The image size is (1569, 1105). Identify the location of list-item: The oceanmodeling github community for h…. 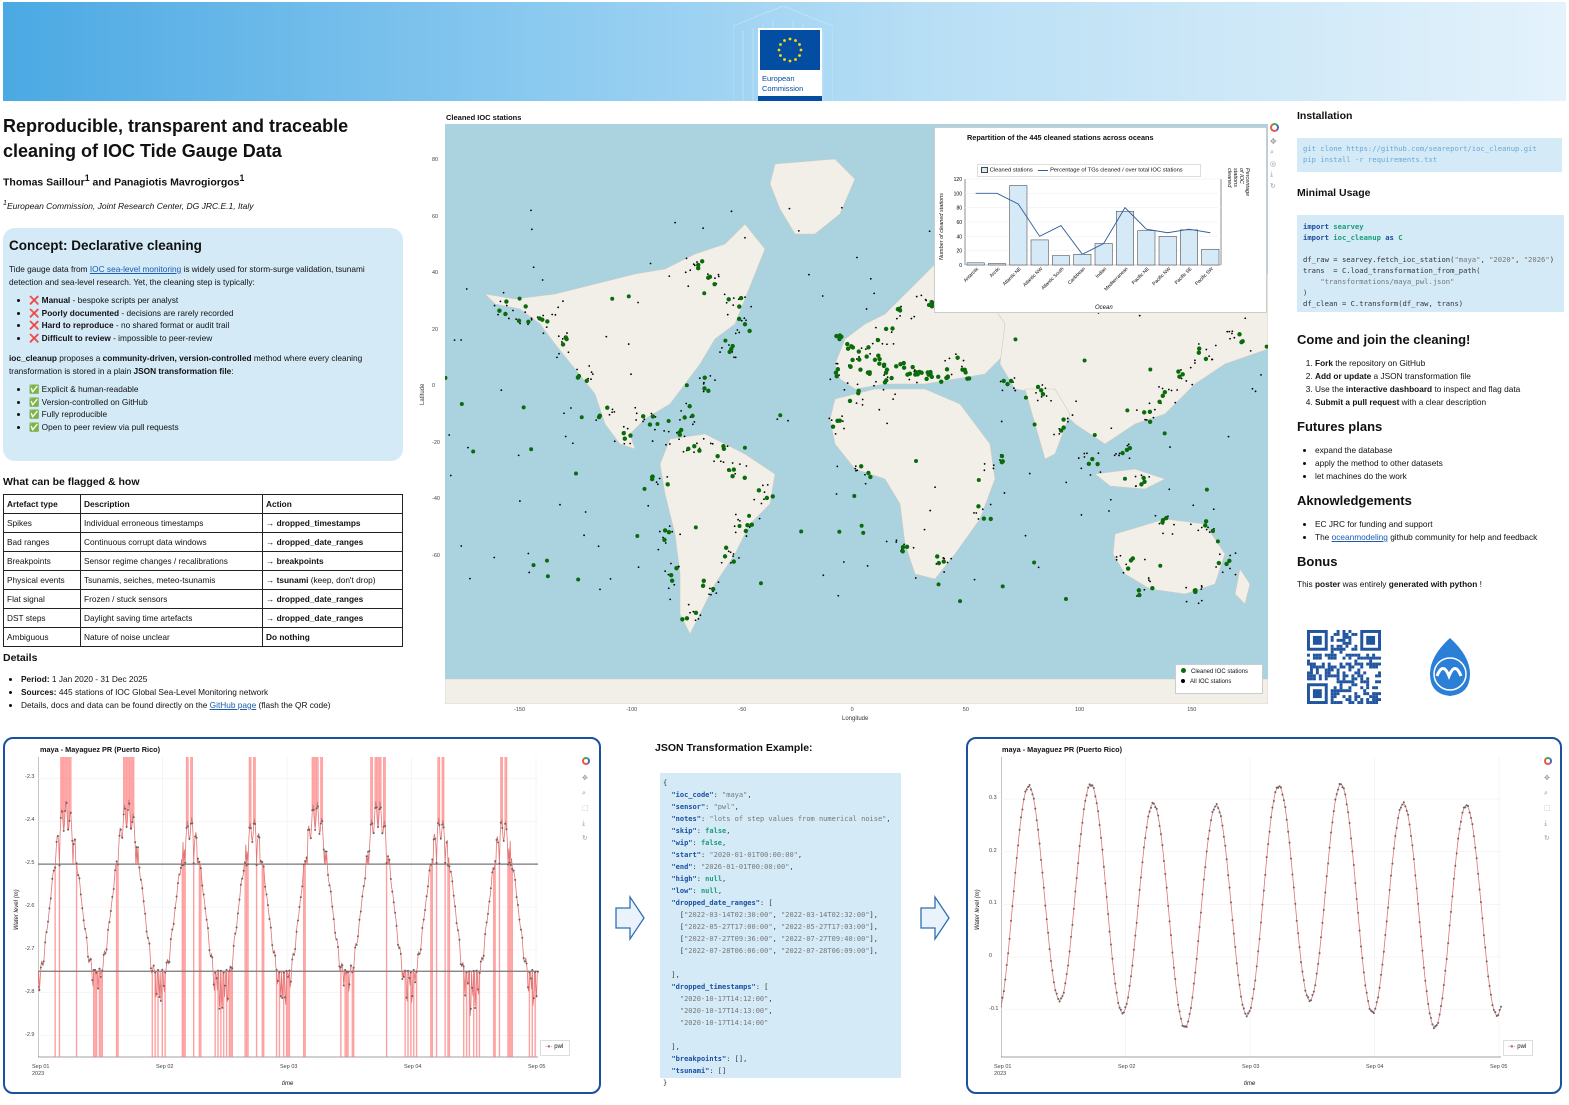
(1438, 537).